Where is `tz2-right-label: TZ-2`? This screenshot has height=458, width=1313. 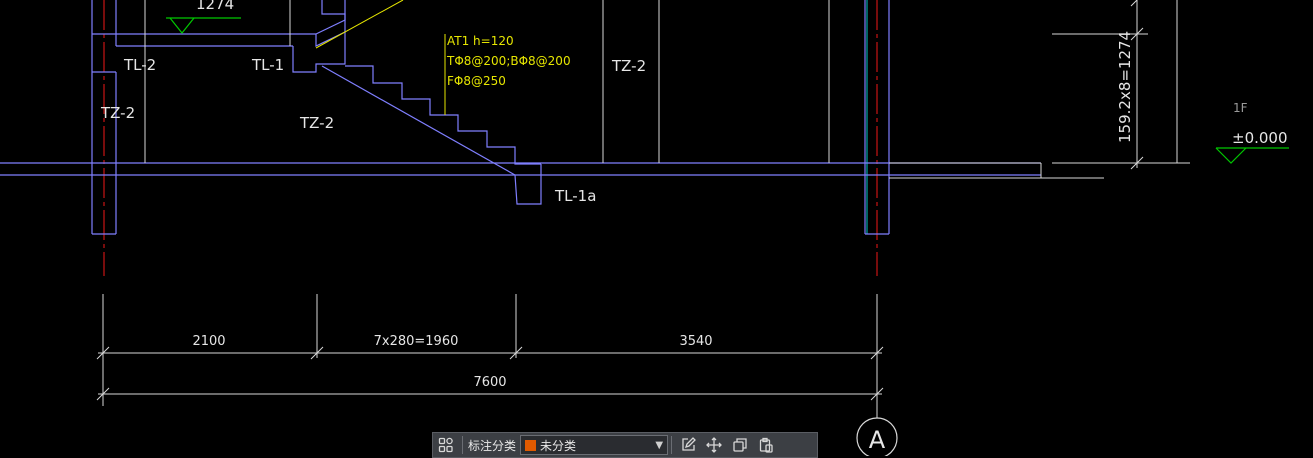 tz2-right-label: TZ-2 is located at coordinates (628, 66).